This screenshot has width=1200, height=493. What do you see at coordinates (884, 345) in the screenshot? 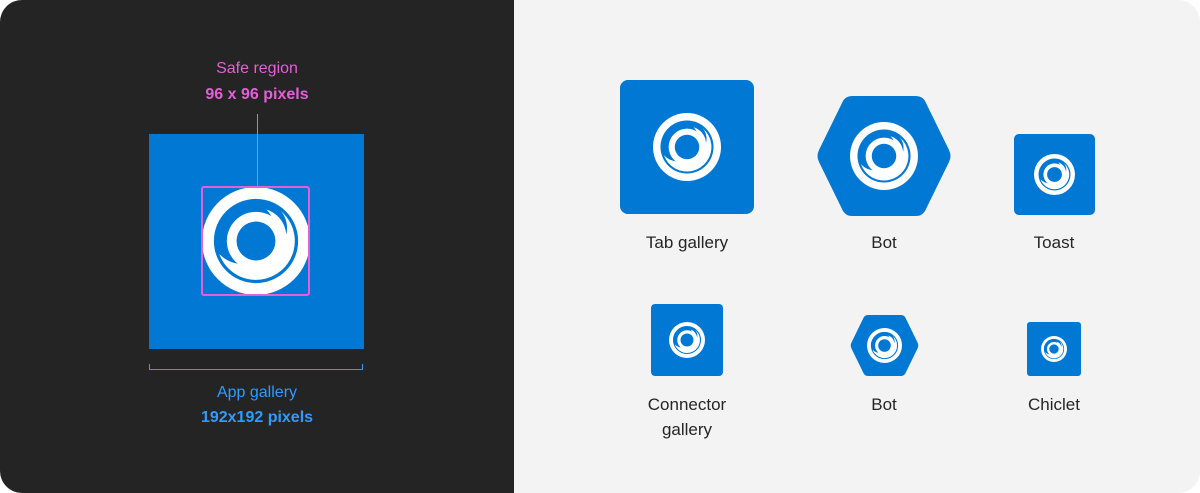
I see `bot-small-logo-icon` at bounding box center [884, 345].